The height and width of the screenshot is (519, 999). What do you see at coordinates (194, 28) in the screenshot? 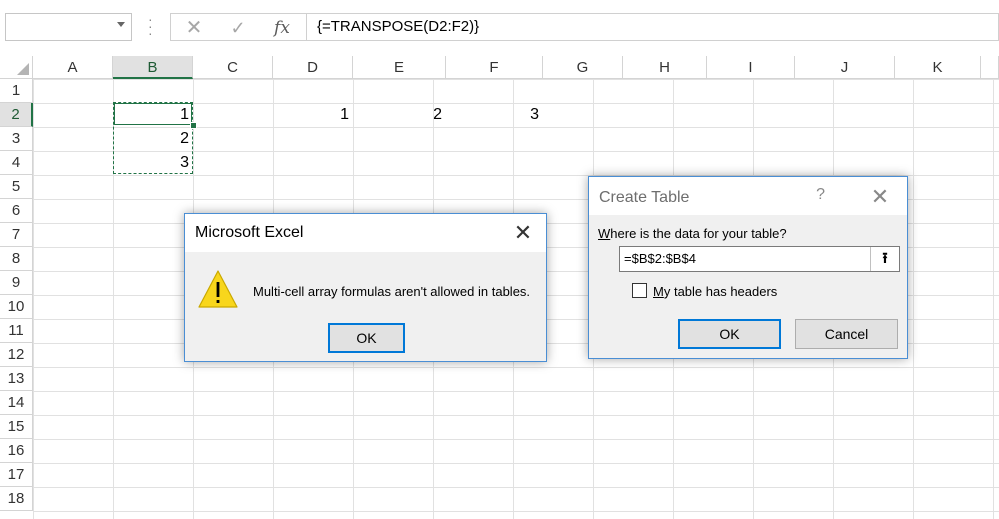
I see `cancel-icon: ✕` at bounding box center [194, 28].